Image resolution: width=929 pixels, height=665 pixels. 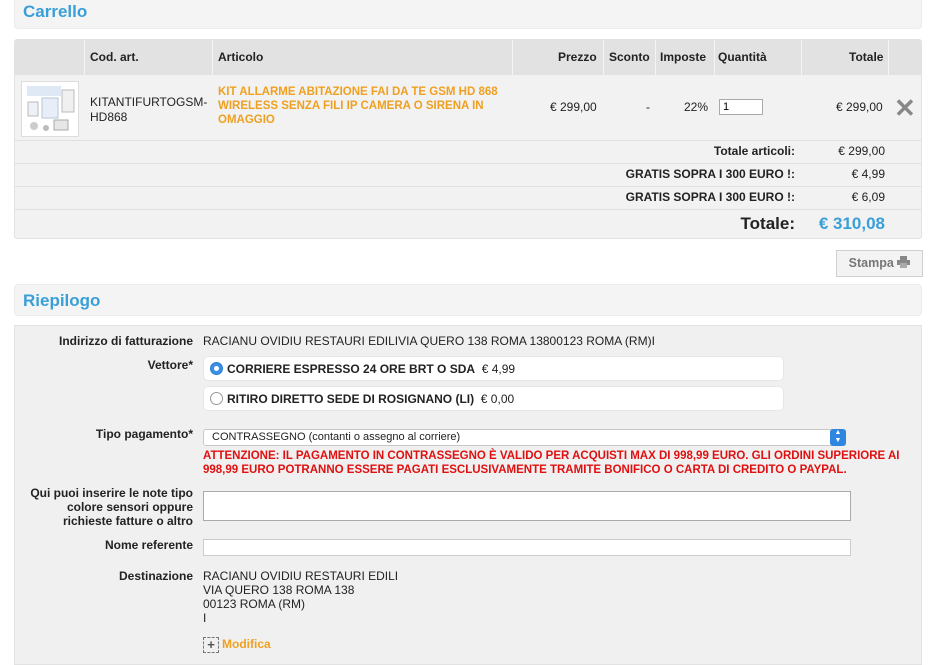 What do you see at coordinates (871, 263) in the screenshot?
I see `print-label: Stampa` at bounding box center [871, 263].